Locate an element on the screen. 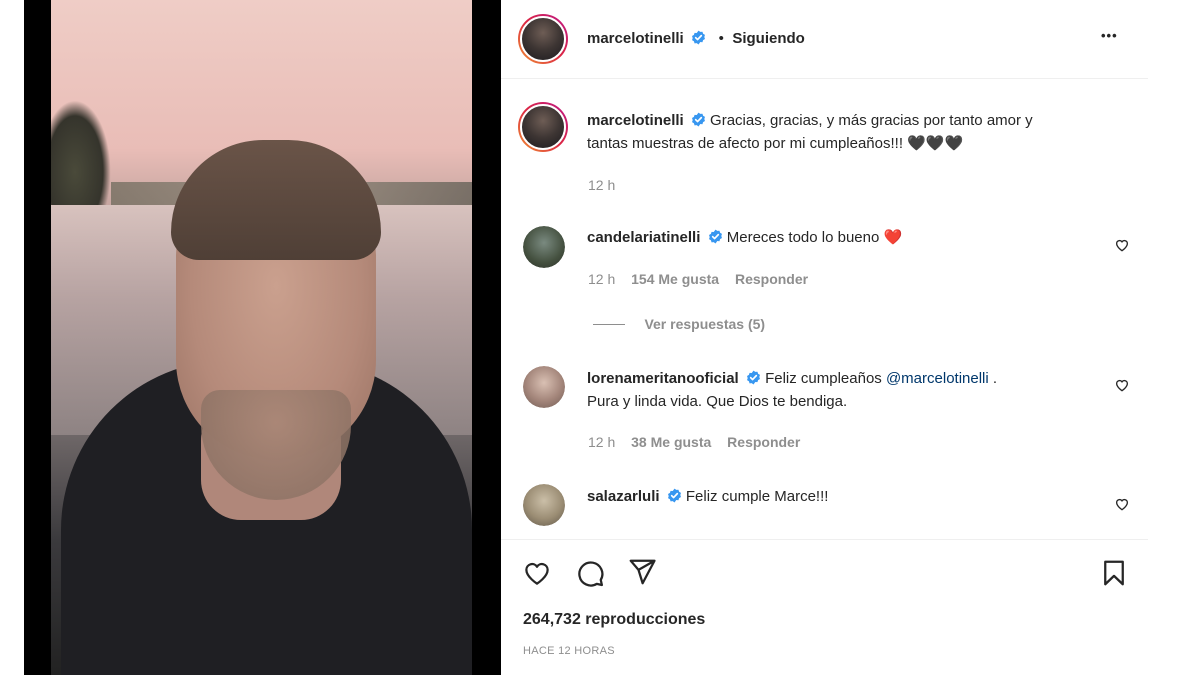  comment-1-like-heart-icon is located at coordinates (1122, 245).